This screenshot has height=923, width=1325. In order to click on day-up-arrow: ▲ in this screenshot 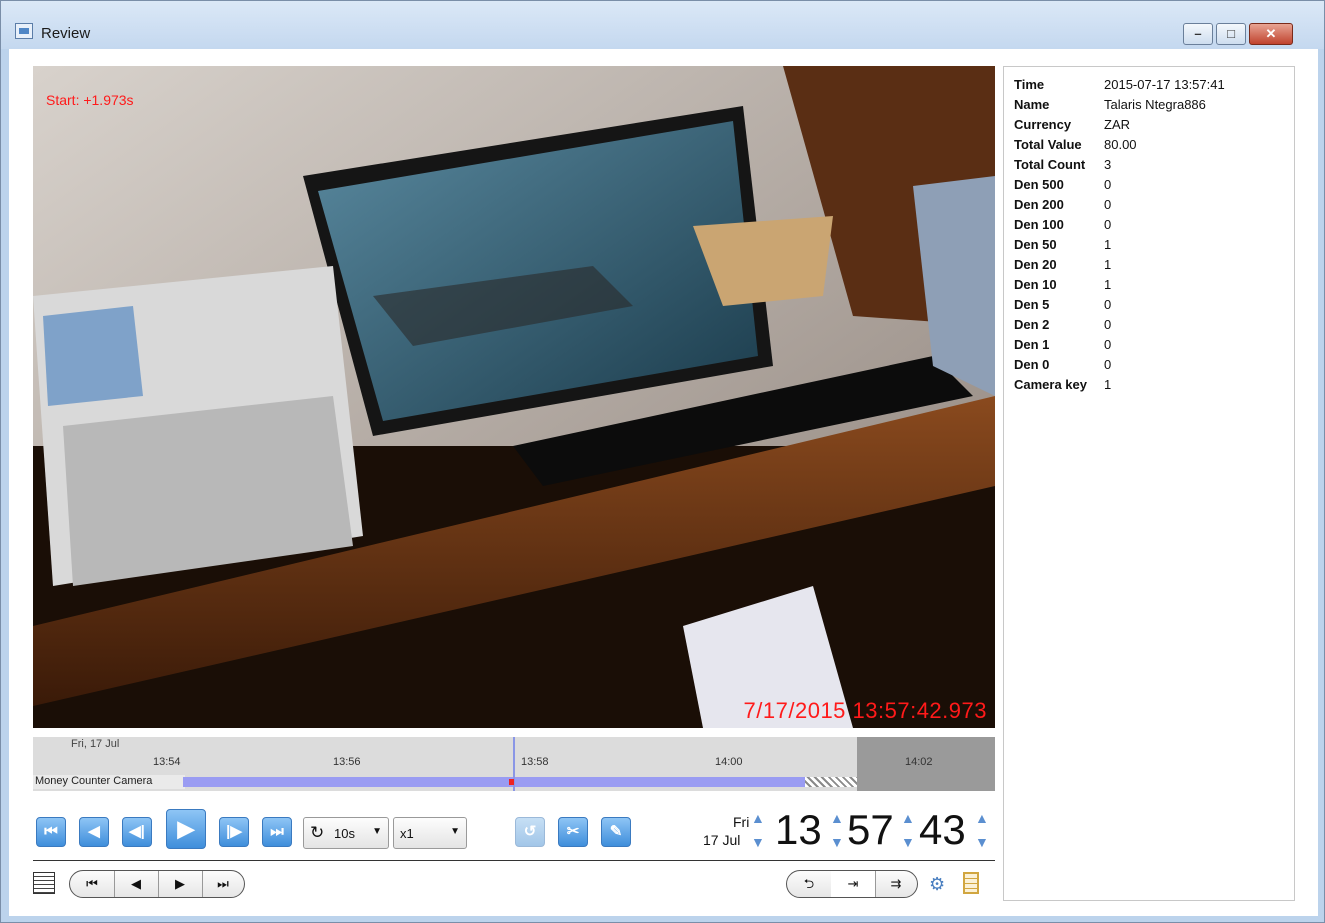, I will do `click(758, 818)`.